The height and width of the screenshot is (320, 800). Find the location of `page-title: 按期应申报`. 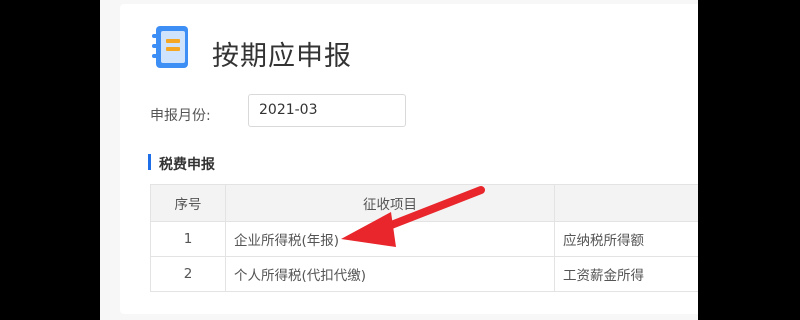

page-title: 按期应申报 is located at coordinates (282, 56).